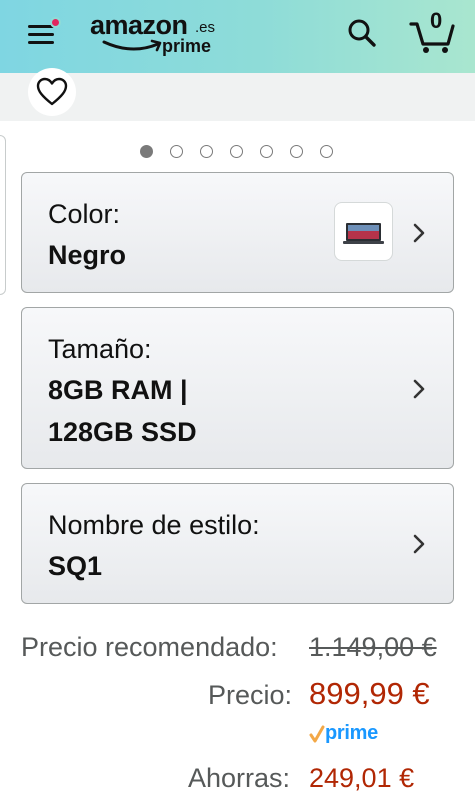  I want to click on price-value: 899,99 €, so click(369, 693).